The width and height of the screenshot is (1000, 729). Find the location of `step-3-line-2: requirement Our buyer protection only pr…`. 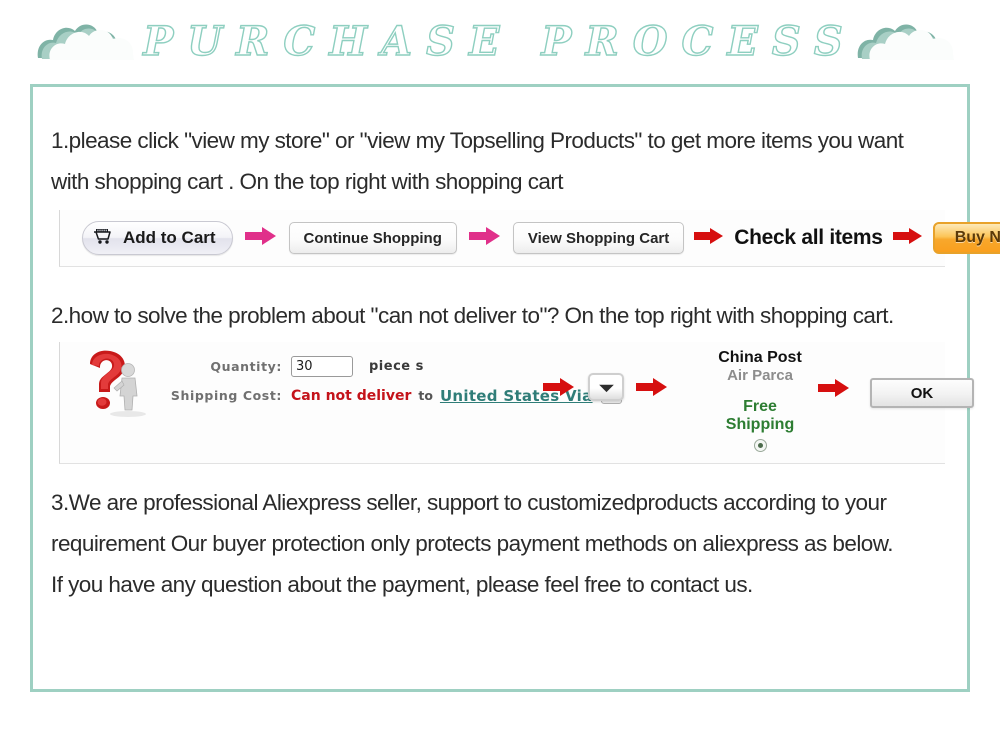

step-3-line-2: requirement Our buyer protection only pr… is located at coordinates (472, 543).